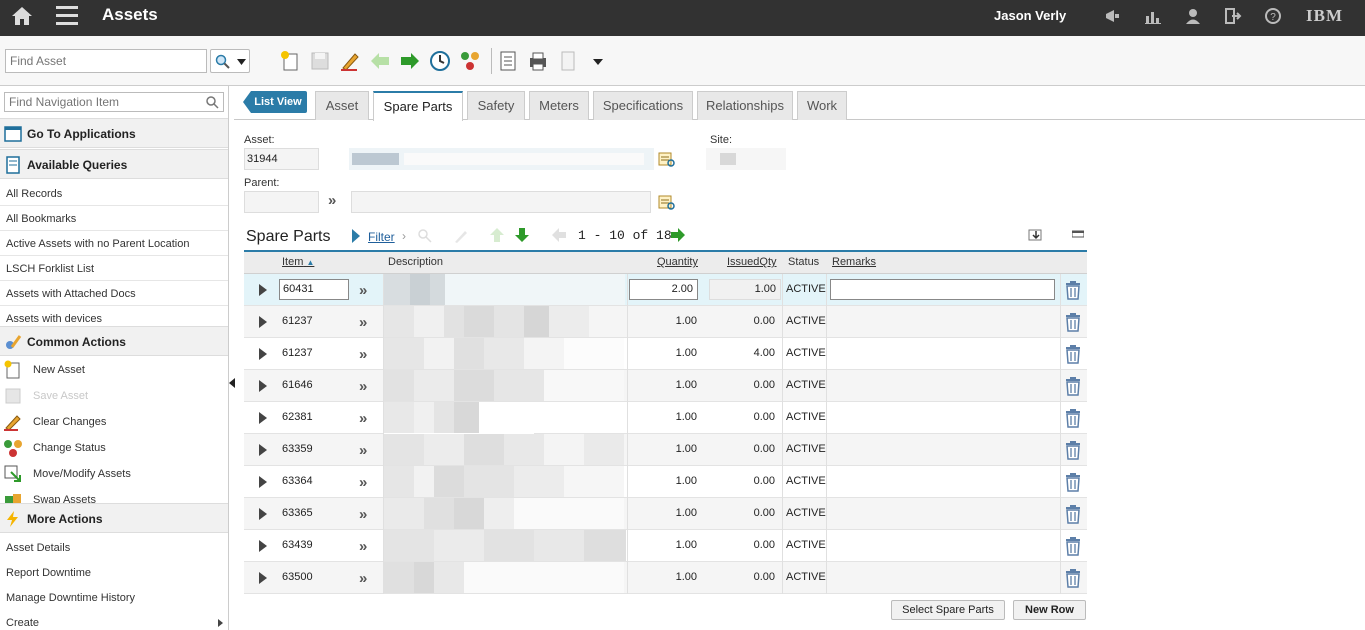  What do you see at coordinates (665, 354) in the screenshot?
I see `table-row: 61237 » 1.00 4.00 ACTIVE` at bounding box center [665, 354].